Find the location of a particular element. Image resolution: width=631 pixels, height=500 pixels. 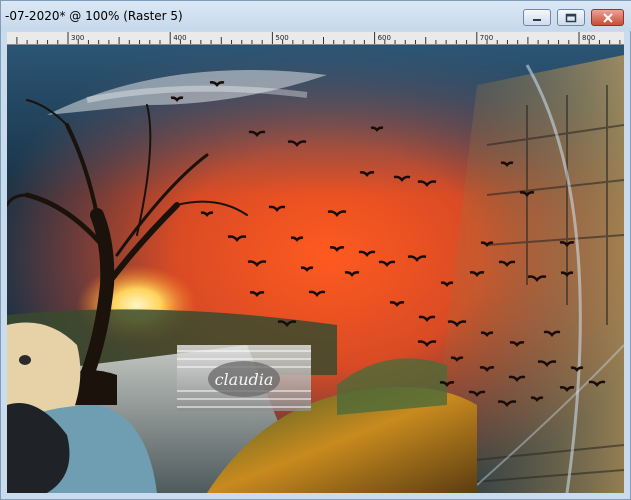

watermark-logo: claudia is located at coordinates (244, 378).